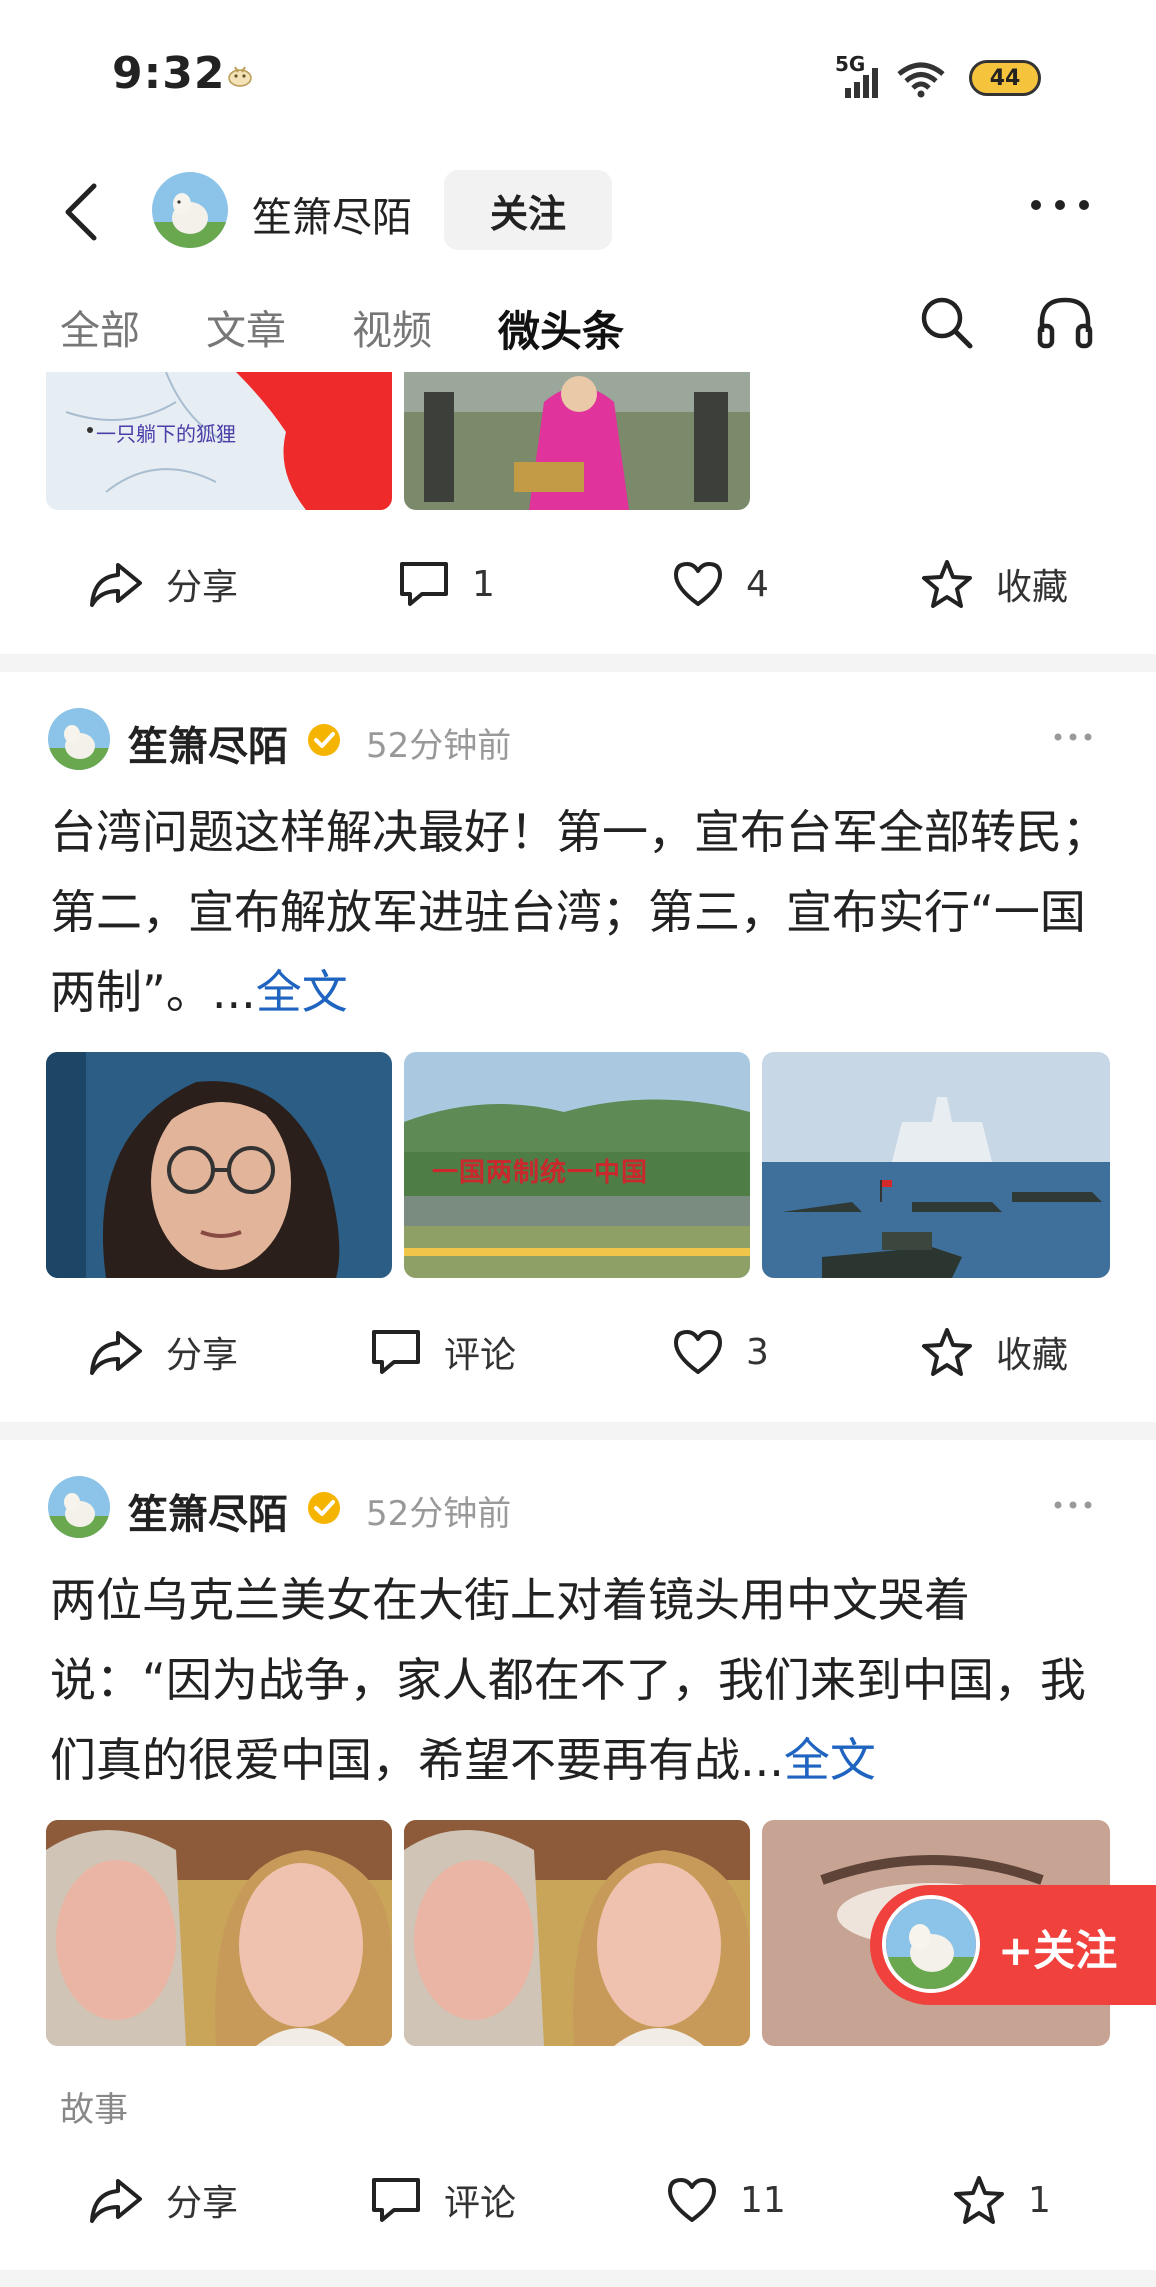  I want to click on post-image-map: 一只躺下的狐狸, so click(219, 441).